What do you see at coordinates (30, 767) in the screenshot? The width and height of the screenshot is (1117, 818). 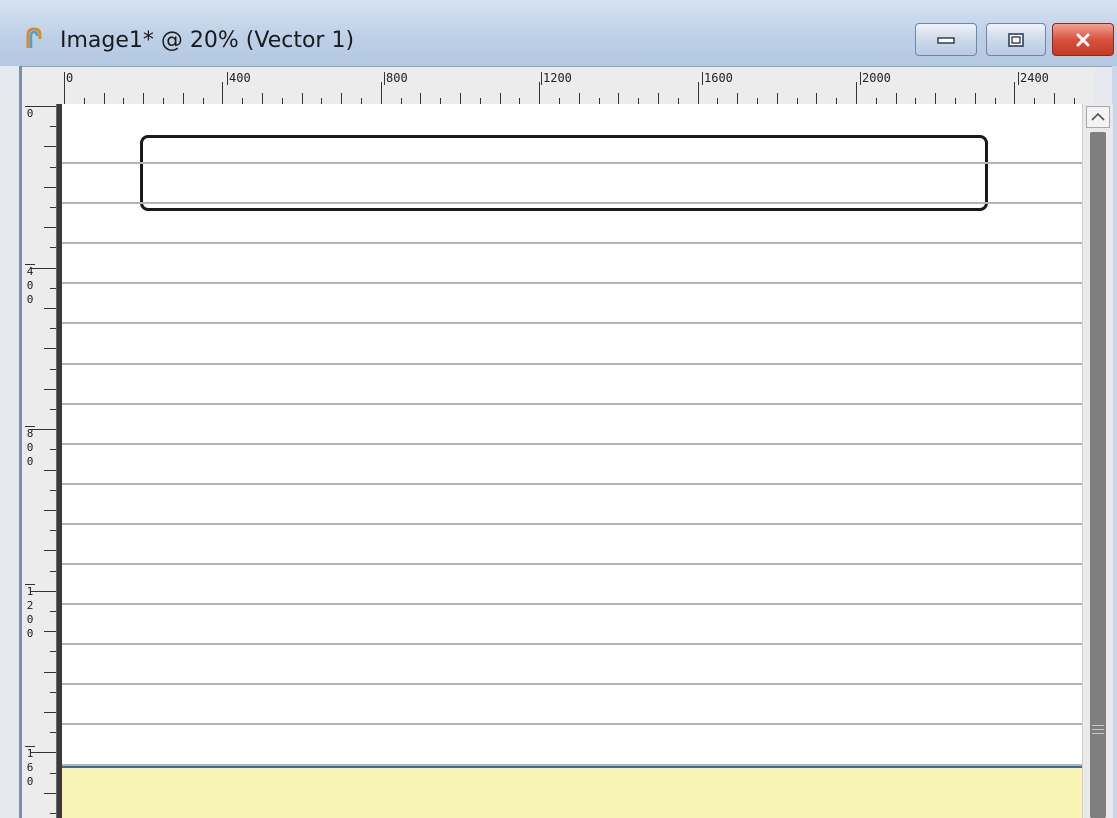 I see `ruler-digit: 6` at bounding box center [30, 767].